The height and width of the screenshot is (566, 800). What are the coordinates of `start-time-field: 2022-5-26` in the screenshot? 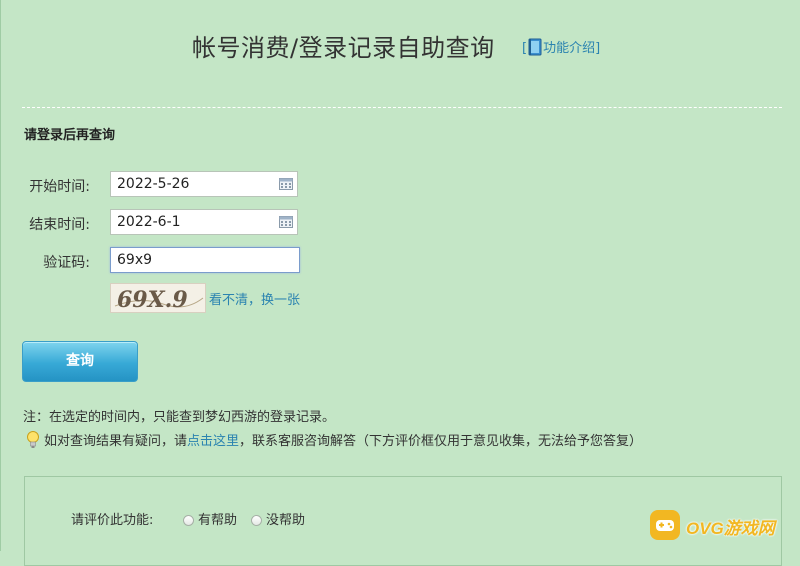 It's located at (204, 184).